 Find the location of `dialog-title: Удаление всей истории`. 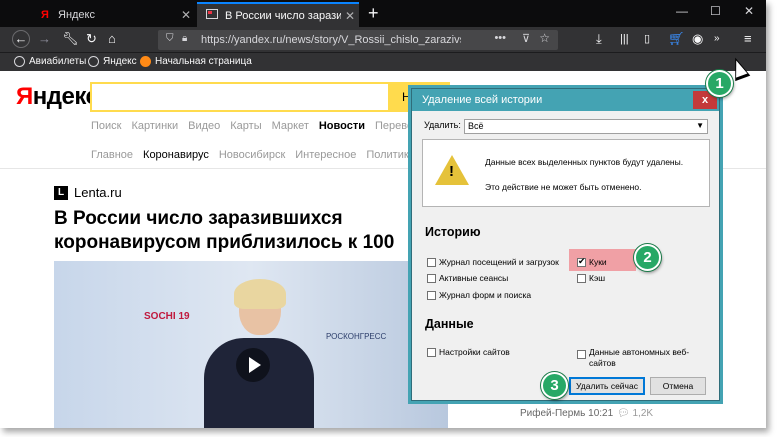

dialog-title: Удаление всей истории is located at coordinates (565, 100).